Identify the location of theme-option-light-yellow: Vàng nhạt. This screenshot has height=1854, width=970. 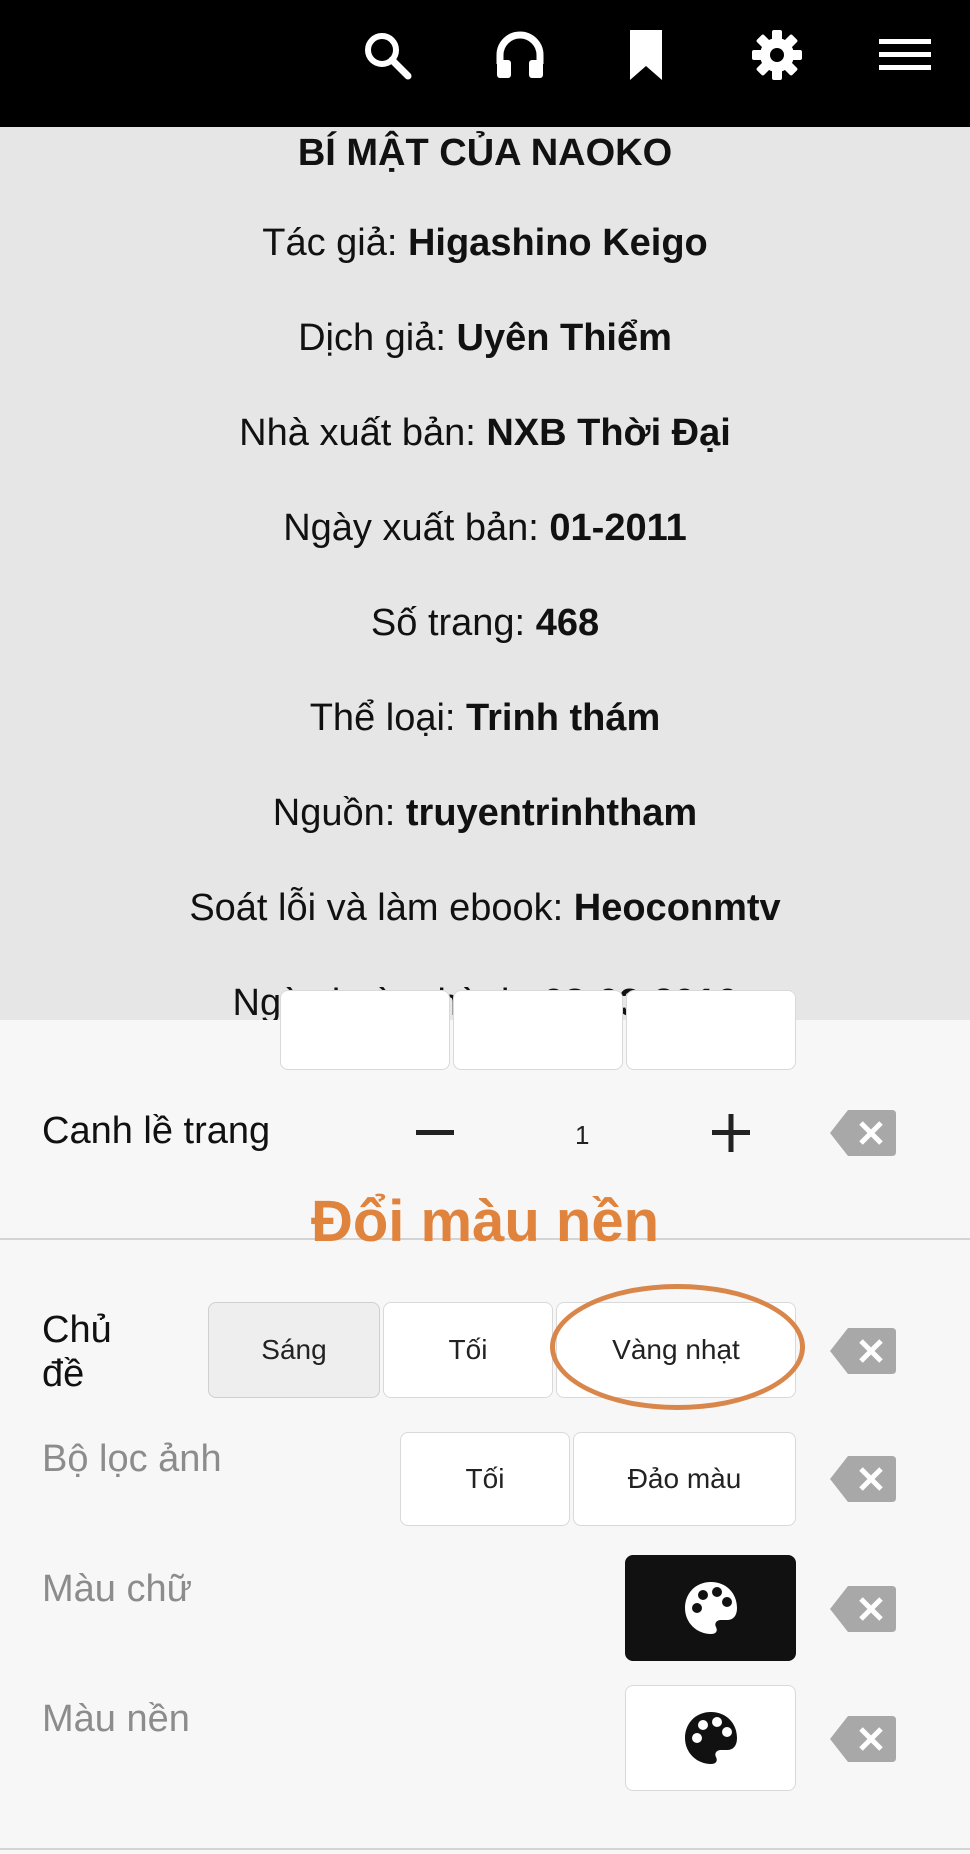
(676, 1350).